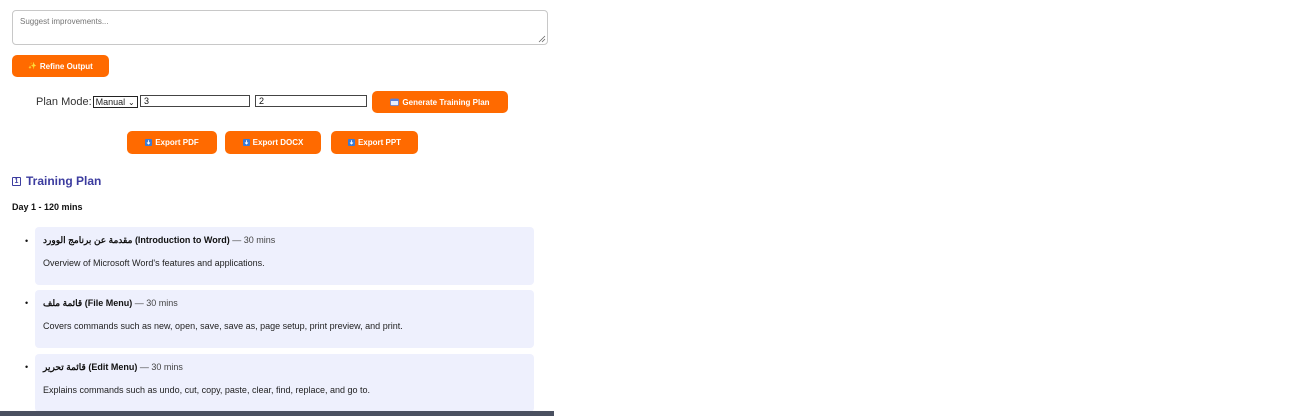 The height and width of the screenshot is (416, 1303). I want to click on export-docx-button: Export DOCX, so click(273, 142).